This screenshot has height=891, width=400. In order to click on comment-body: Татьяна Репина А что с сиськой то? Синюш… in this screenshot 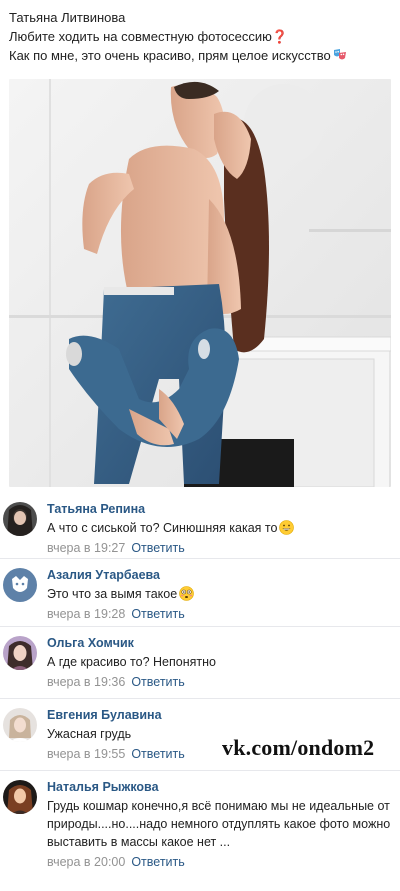, I will do `click(220, 528)`.